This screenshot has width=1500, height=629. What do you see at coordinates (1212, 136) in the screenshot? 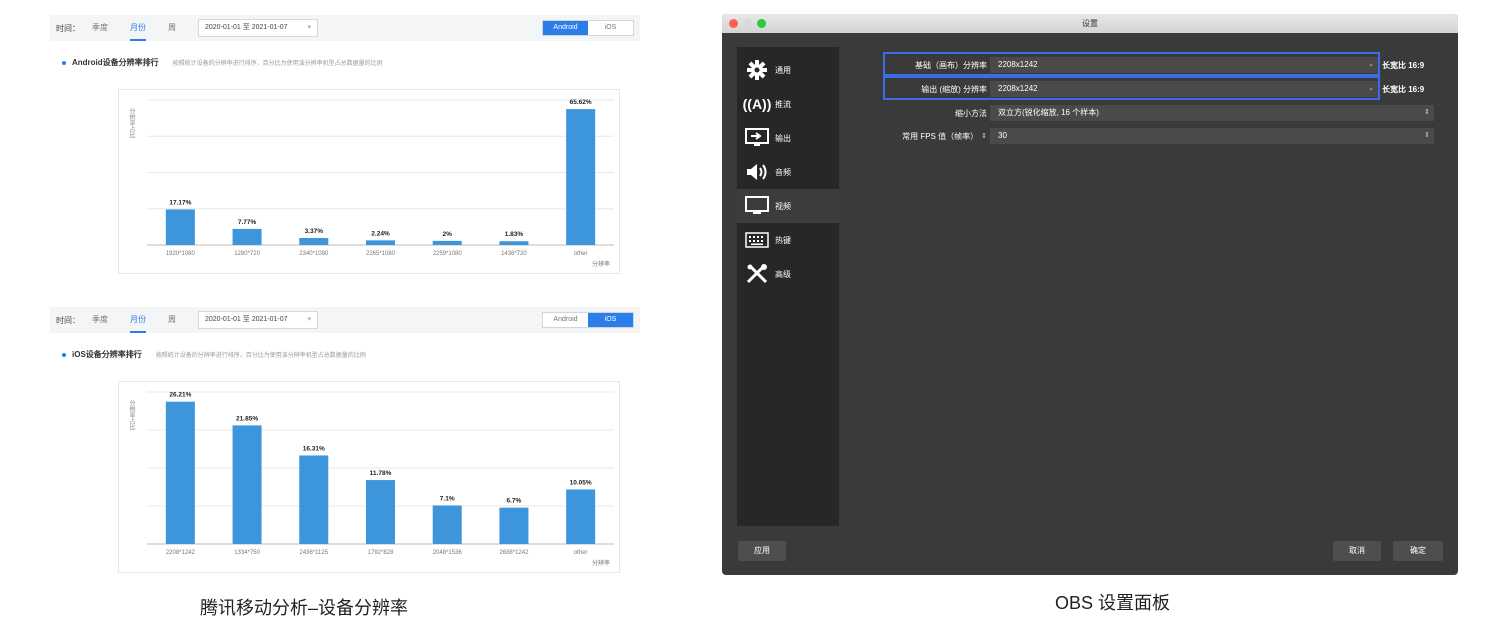
I see `fps-select: 30 ⇕` at bounding box center [1212, 136].